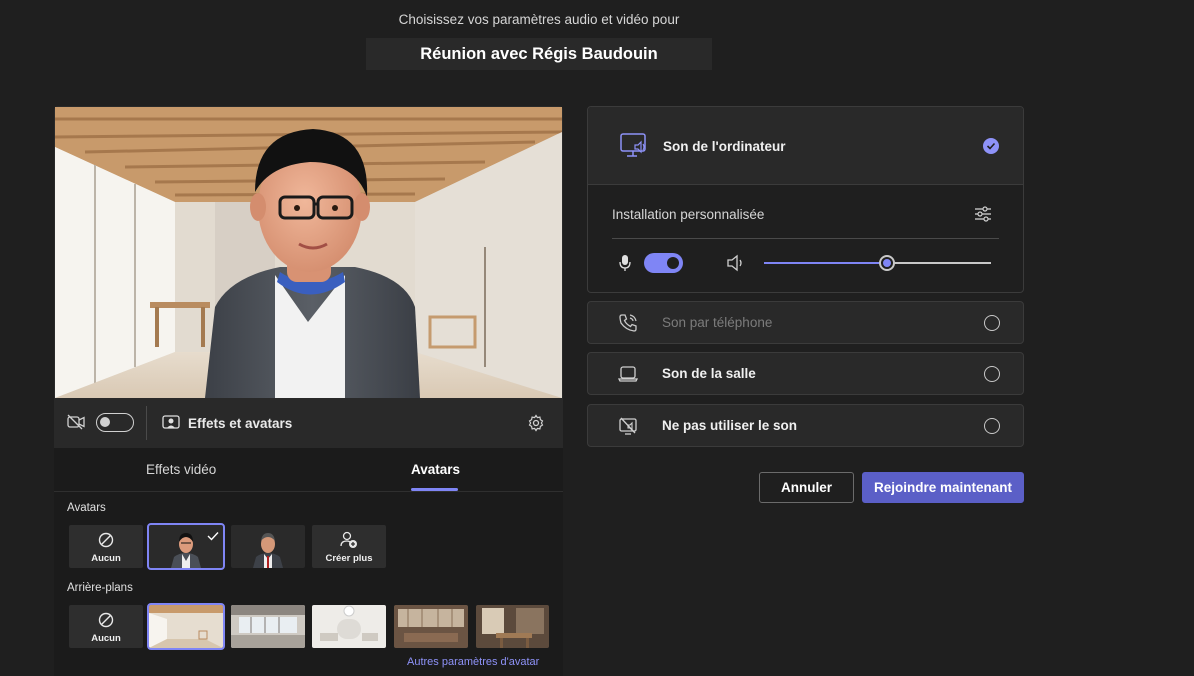  What do you see at coordinates (536, 425) in the screenshot?
I see `gear-icon` at bounding box center [536, 425].